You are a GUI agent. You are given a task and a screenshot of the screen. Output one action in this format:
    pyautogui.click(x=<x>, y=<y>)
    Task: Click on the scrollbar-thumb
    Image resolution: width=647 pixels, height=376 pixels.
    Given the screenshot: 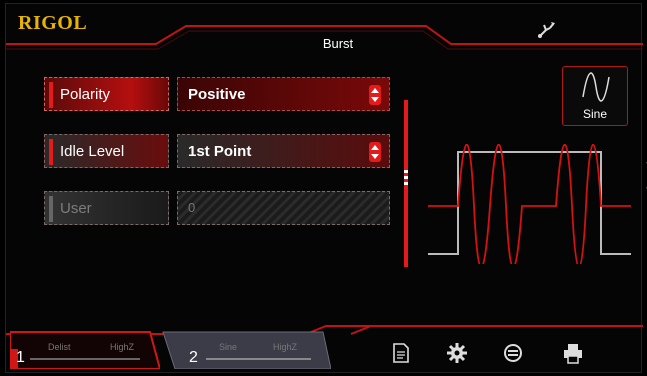 What is the action you would take?
    pyautogui.click(x=406, y=181)
    